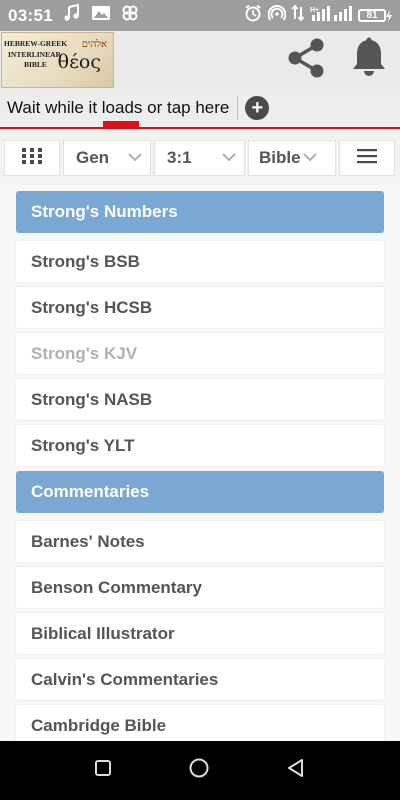  What do you see at coordinates (200, 679) in the screenshot?
I see `list-item-calvins-commentaries: Calvin's Commentaries` at bounding box center [200, 679].